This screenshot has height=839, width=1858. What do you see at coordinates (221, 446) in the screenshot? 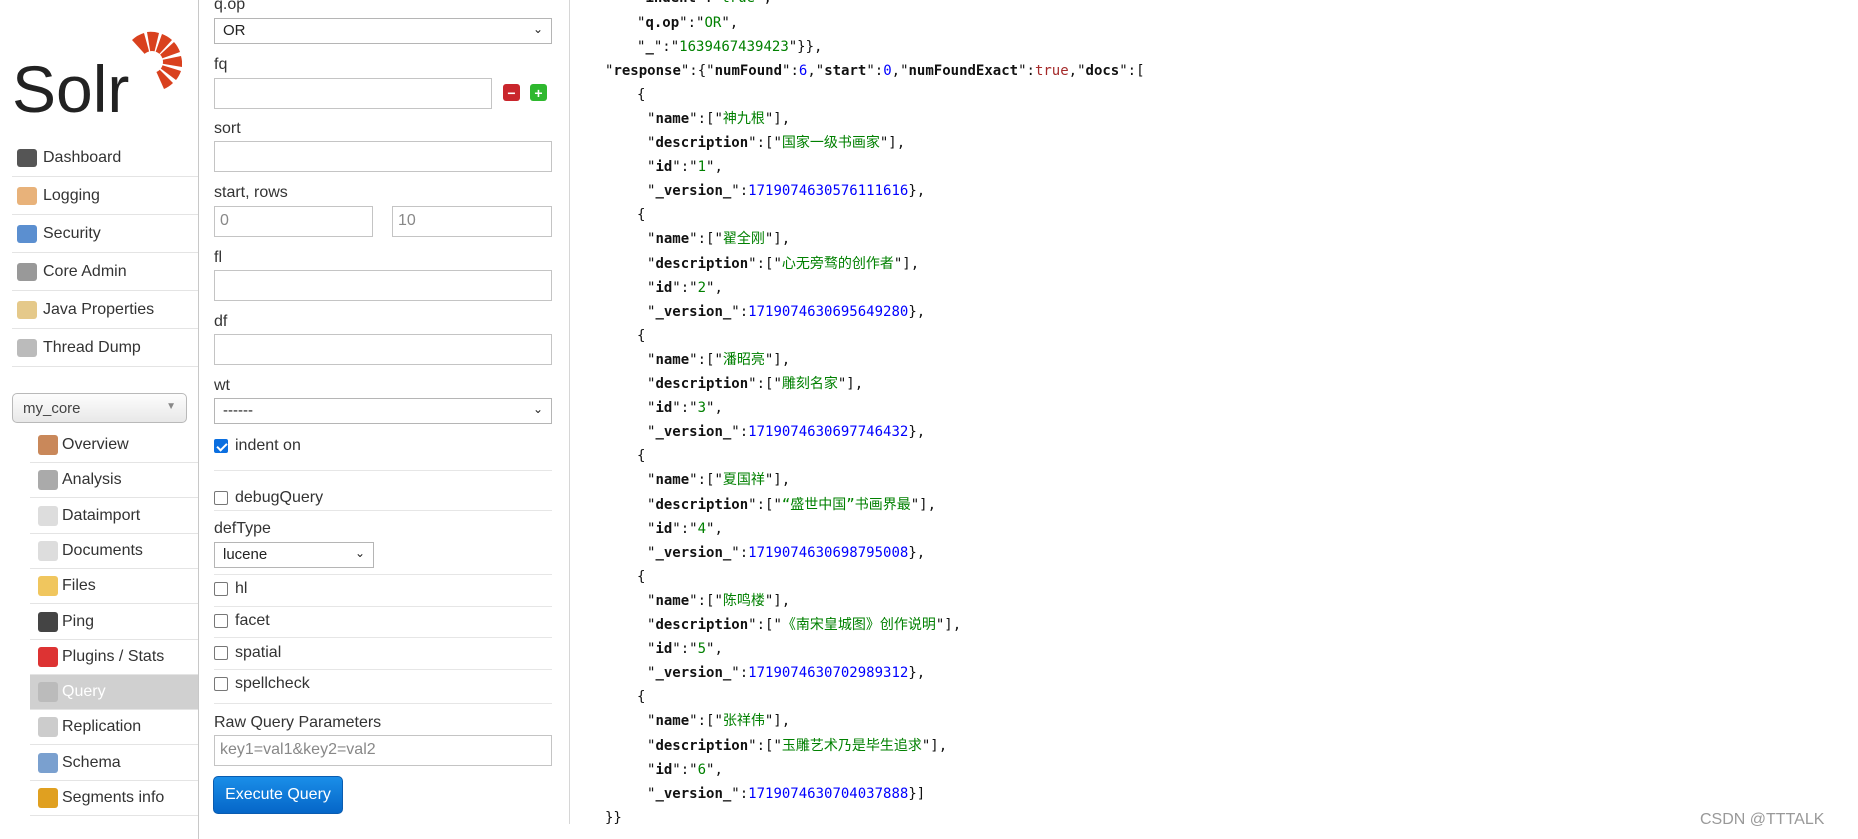
I see `checkbox-checked-icon` at bounding box center [221, 446].